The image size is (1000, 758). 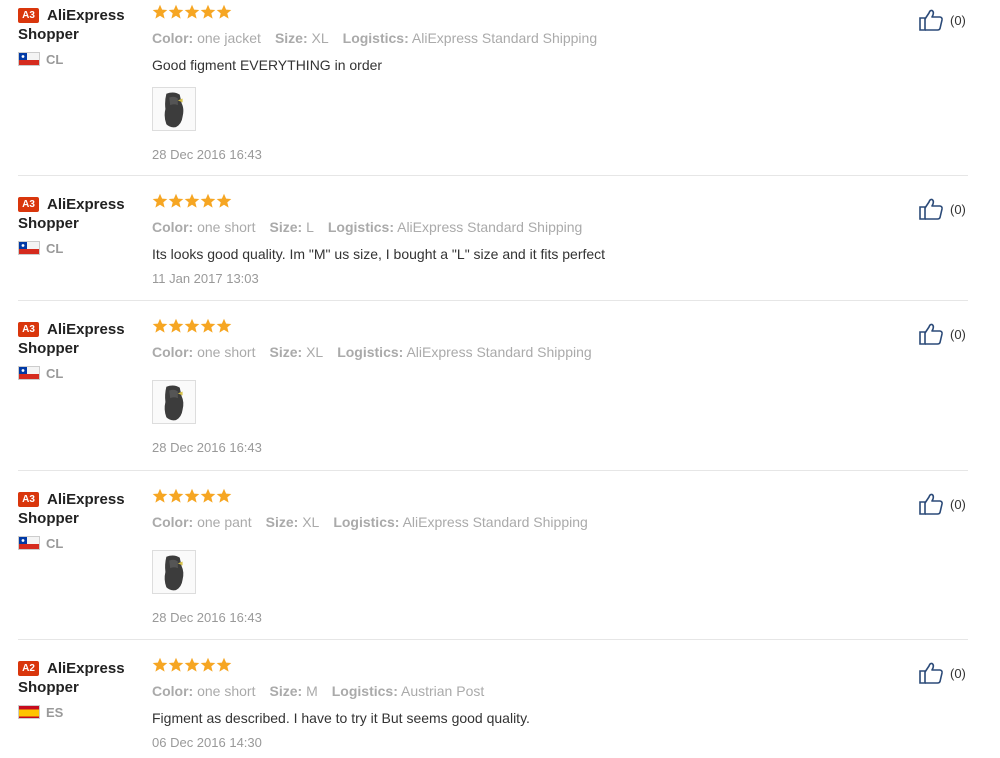 What do you see at coordinates (82, 35) in the screenshot?
I see `reviewer-info: A3 AliExpress Shopper CL` at bounding box center [82, 35].